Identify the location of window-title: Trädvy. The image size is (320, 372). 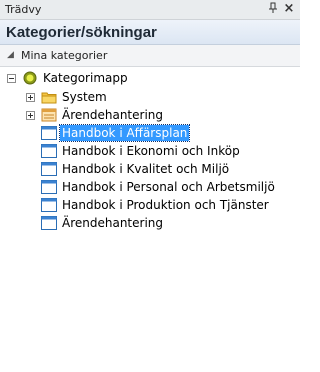
(23, 9).